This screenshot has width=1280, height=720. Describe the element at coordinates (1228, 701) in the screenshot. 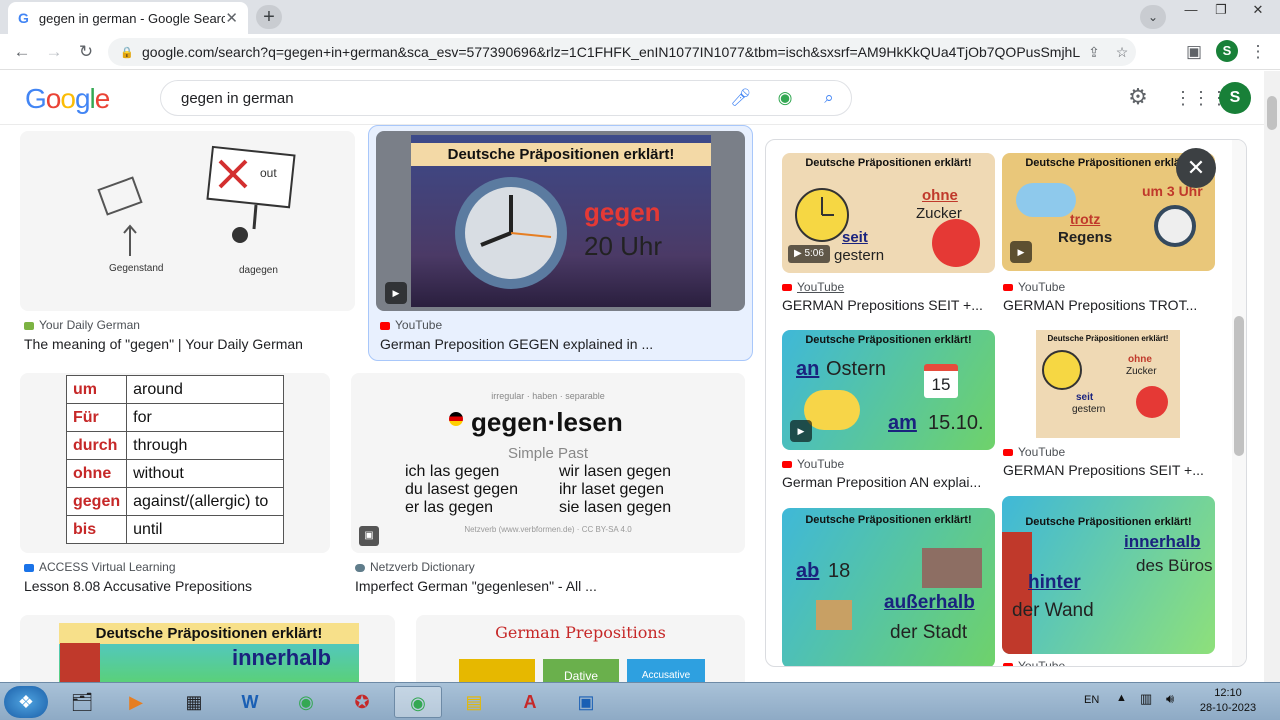

I see `system-clock: 12:10 28-10-2023` at that location.